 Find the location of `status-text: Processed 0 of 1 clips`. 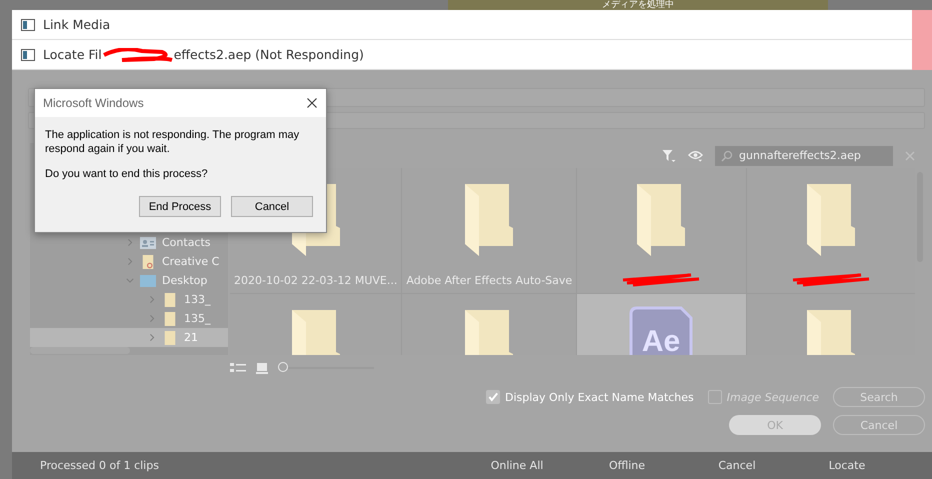

status-text: Processed 0 of 1 clips is located at coordinates (99, 465).